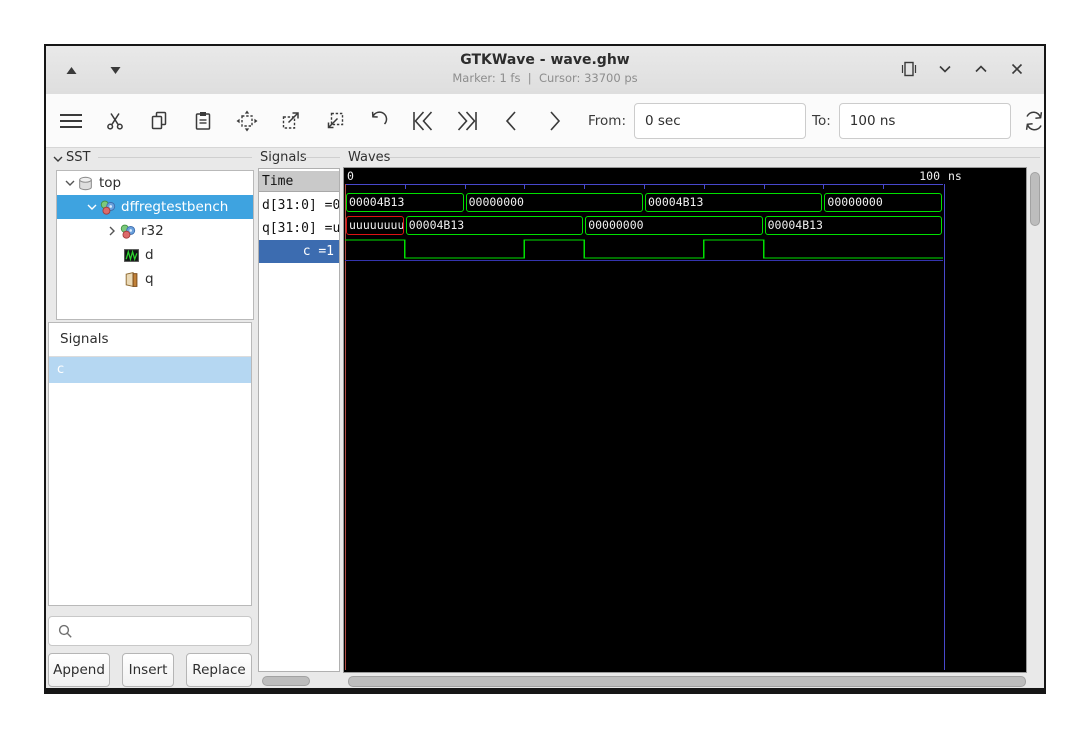  What do you see at coordinates (616, 225) in the screenshot?
I see `bus-value-label: 00000000` at bounding box center [616, 225].